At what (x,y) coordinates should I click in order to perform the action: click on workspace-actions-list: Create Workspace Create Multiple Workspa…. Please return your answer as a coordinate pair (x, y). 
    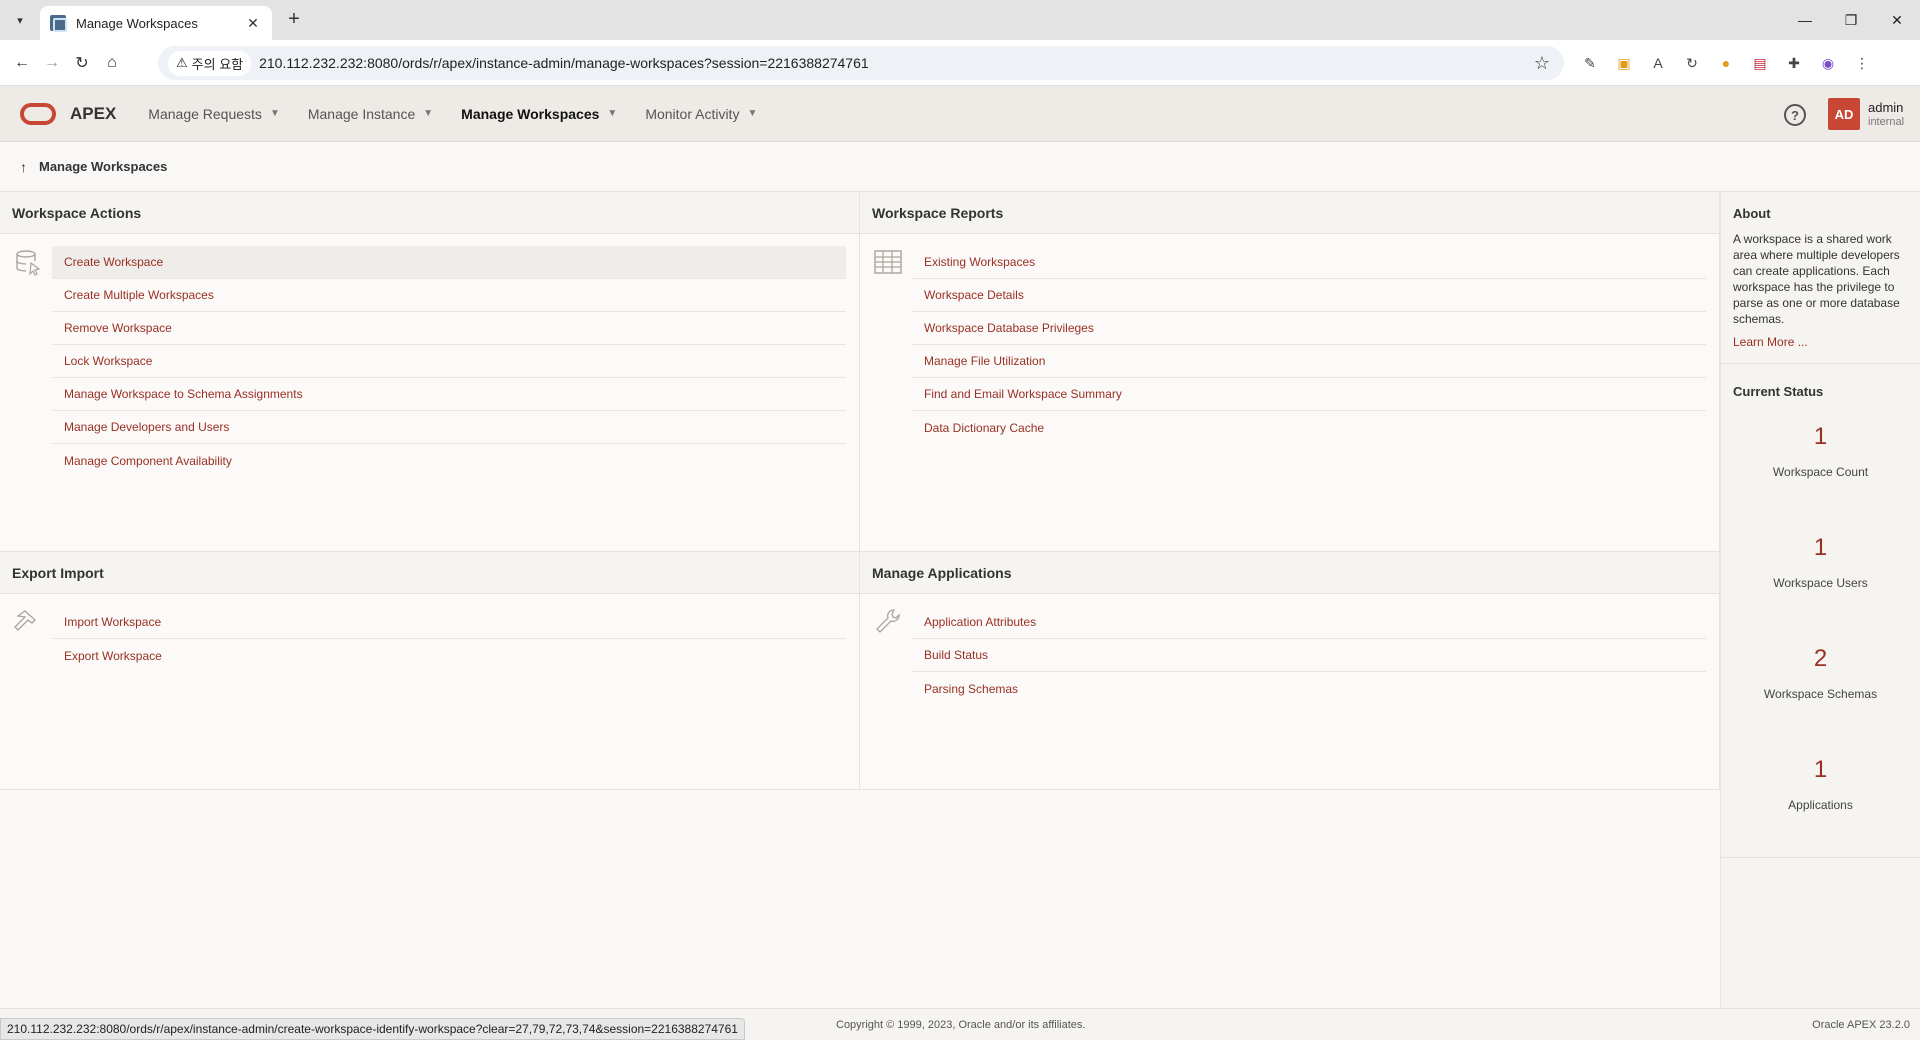
    Looking at the image, I should click on (449, 361).